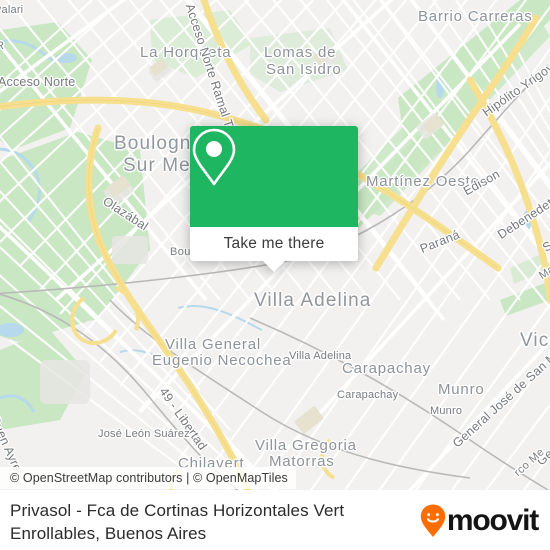 This screenshot has width=550, height=550. I want to click on popup-icon-area, so click(274, 176).